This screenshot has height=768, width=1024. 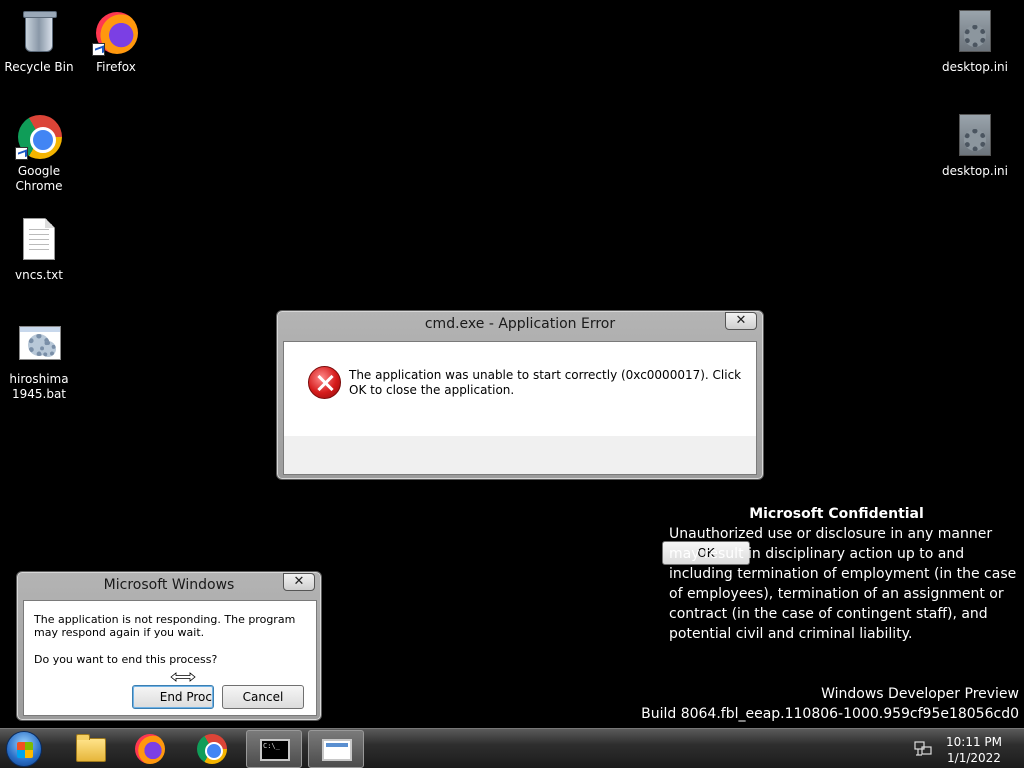 I want to click on batch-file-icon, so click(x=40, y=343).